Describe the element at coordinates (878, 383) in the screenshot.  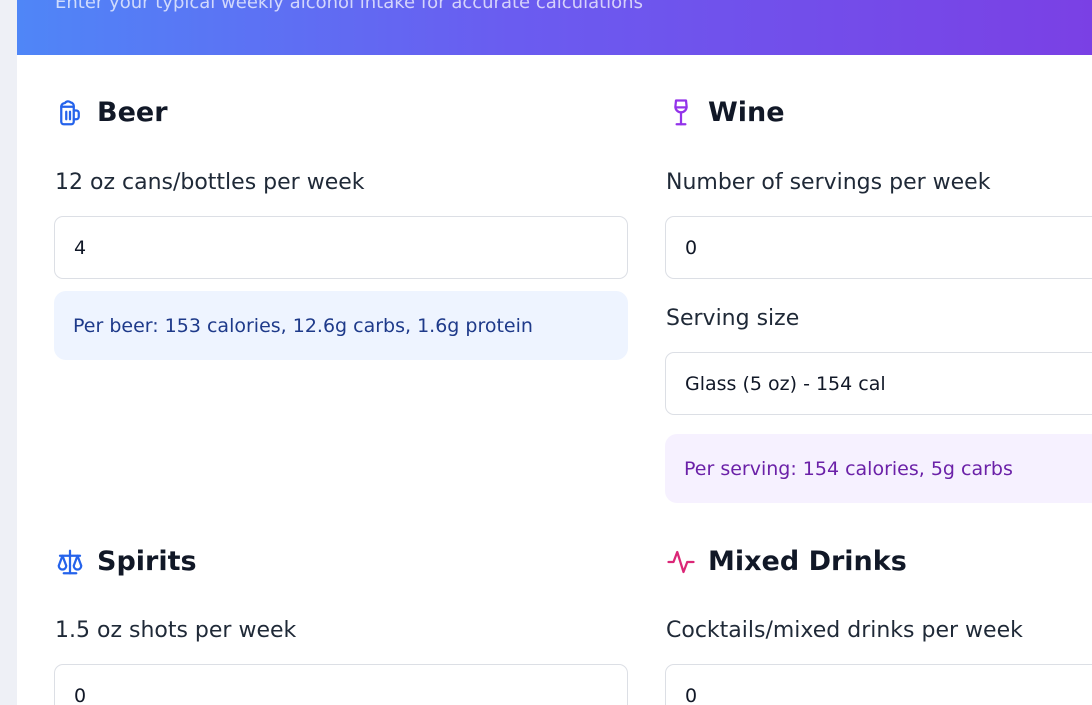
I see `wine-serving-size-select: Glass (5 oz) - 154 cal` at that location.